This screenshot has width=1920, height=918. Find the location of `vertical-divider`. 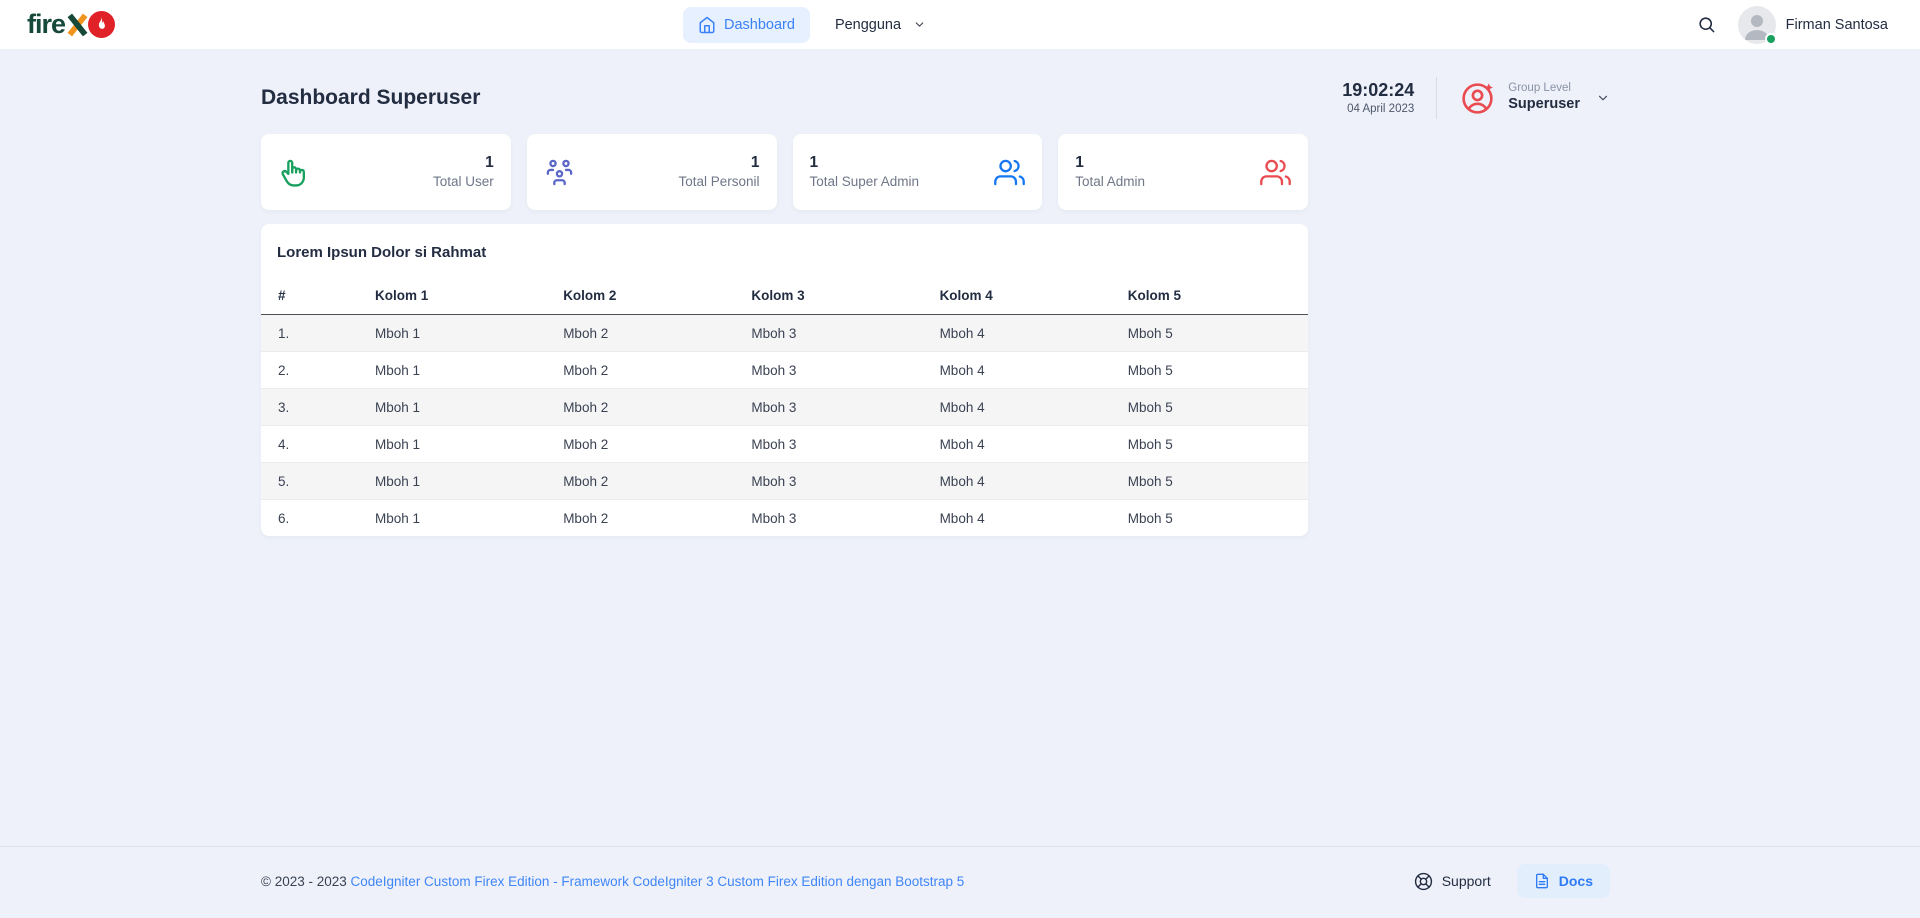

vertical-divider is located at coordinates (1437, 98).